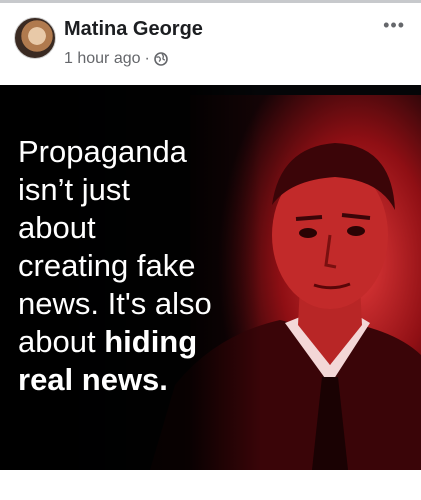  Describe the element at coordinates (394, 25) in the screenshot. I see `more-options-icon: •••` at that location.